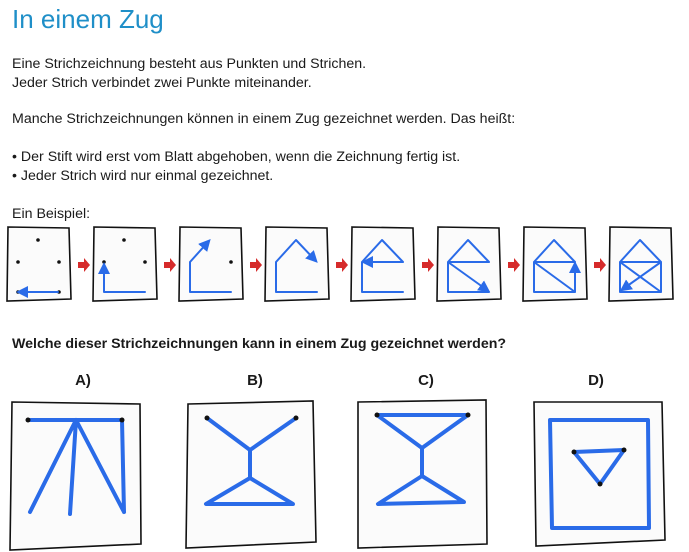  What do you see at coordinates (75, 476) in the screenshot?
I see `option-a-drawing` at bounding box center [75, 476].